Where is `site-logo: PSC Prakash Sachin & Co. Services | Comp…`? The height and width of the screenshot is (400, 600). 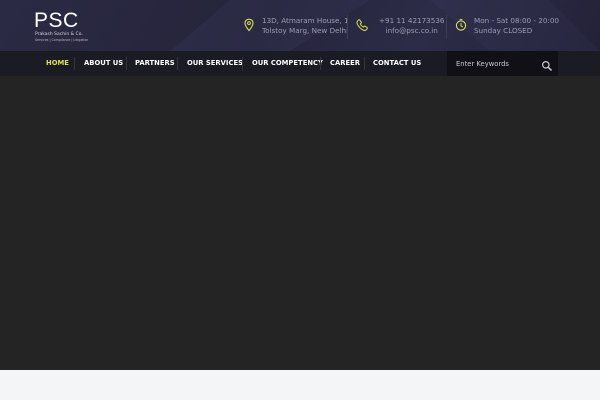
site-logo: PSC Prakash Sachin & Co. Services | Comp… is located at coordinates (61, 27).